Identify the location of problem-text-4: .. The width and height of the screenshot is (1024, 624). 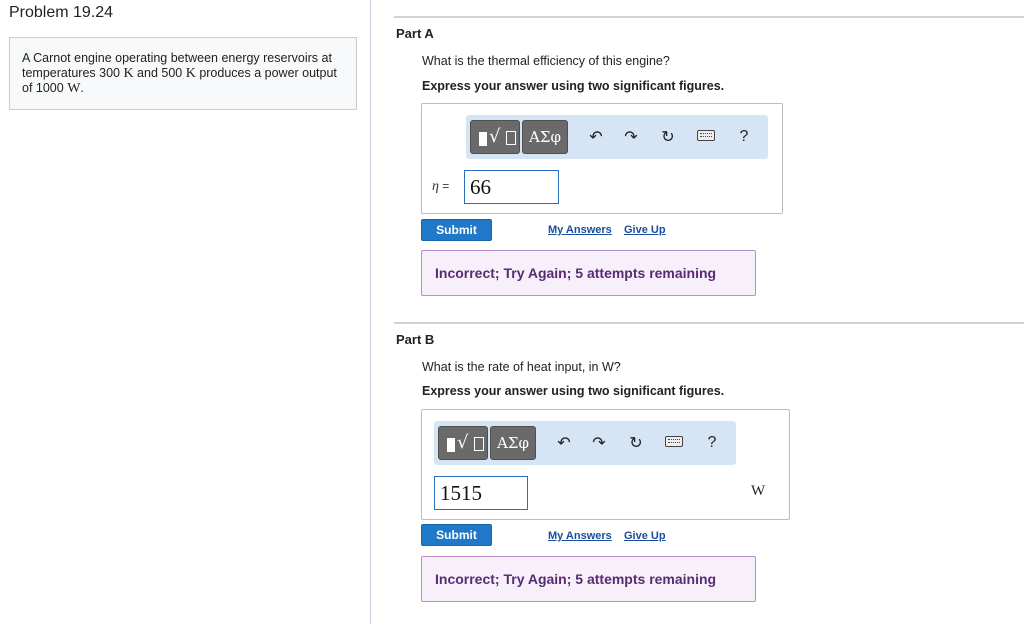
(82, 88).